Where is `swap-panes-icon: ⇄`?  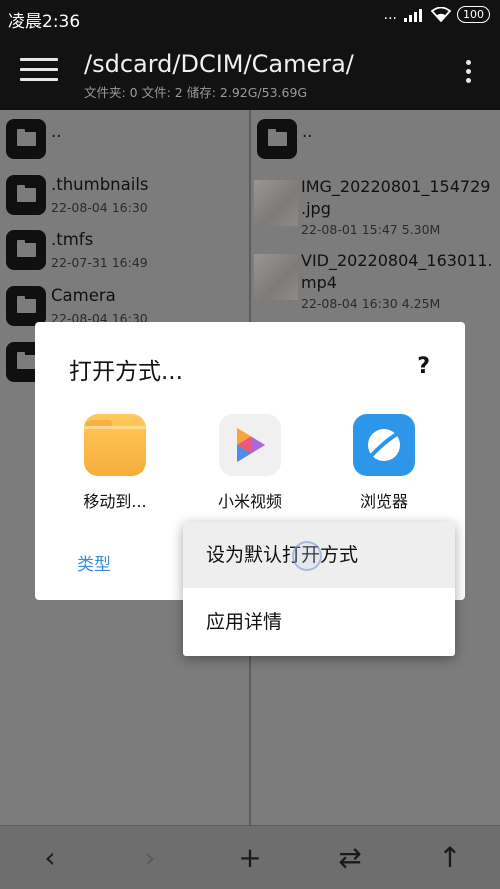 swap-panes-icon: ⇄ is located at coordinates (350, 858).